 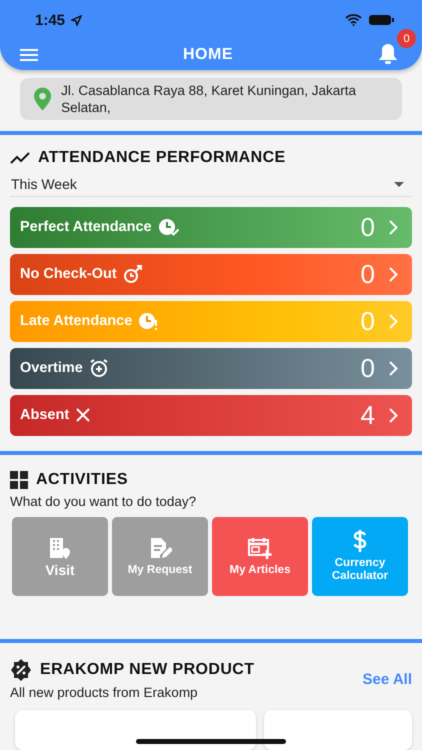 I want to click on alarm-plus-icon, so click(x=98, y=368).